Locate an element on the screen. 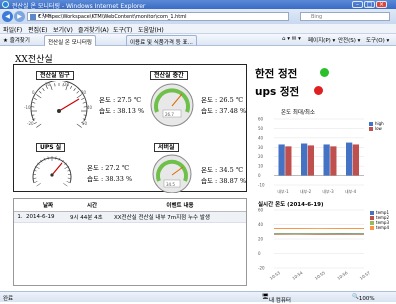 This screenshot has width=396, height=304. kepco-status-icon is located at coordinates (324, 72).